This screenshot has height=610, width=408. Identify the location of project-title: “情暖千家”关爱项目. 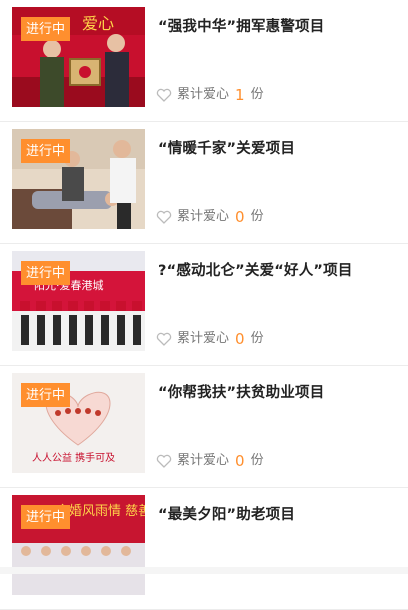
(278, 147).